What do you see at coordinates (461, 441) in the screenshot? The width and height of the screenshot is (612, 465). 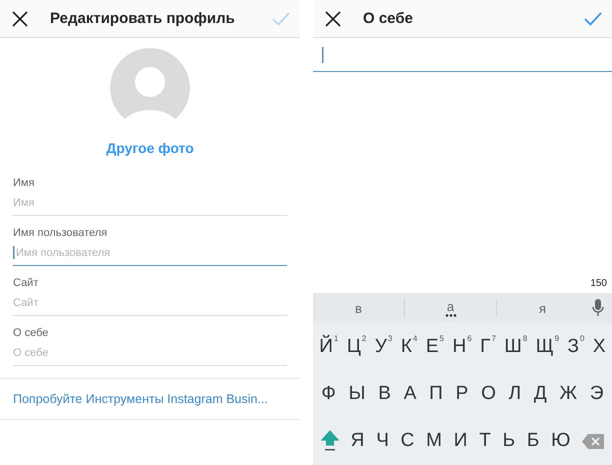 I see `keyboard-key: И` at bounding box center [461, 441].